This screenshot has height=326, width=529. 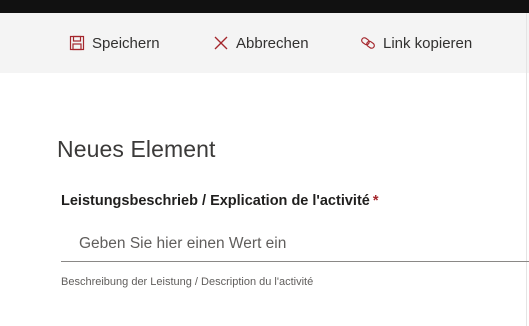 I want to click on save-label: Speichern, so click(x=126, y=43).